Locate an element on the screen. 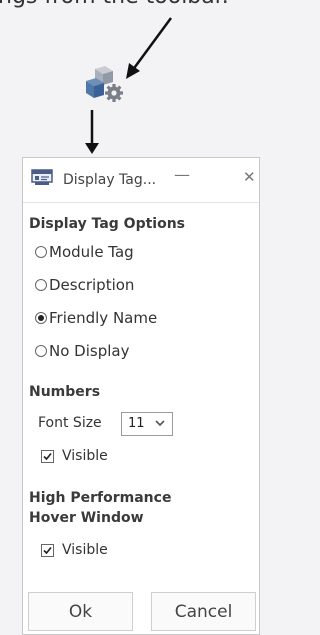 The width and height of the screenshot is (320, 635). radio-label: Module Tag is located at coordinates (91, 252).